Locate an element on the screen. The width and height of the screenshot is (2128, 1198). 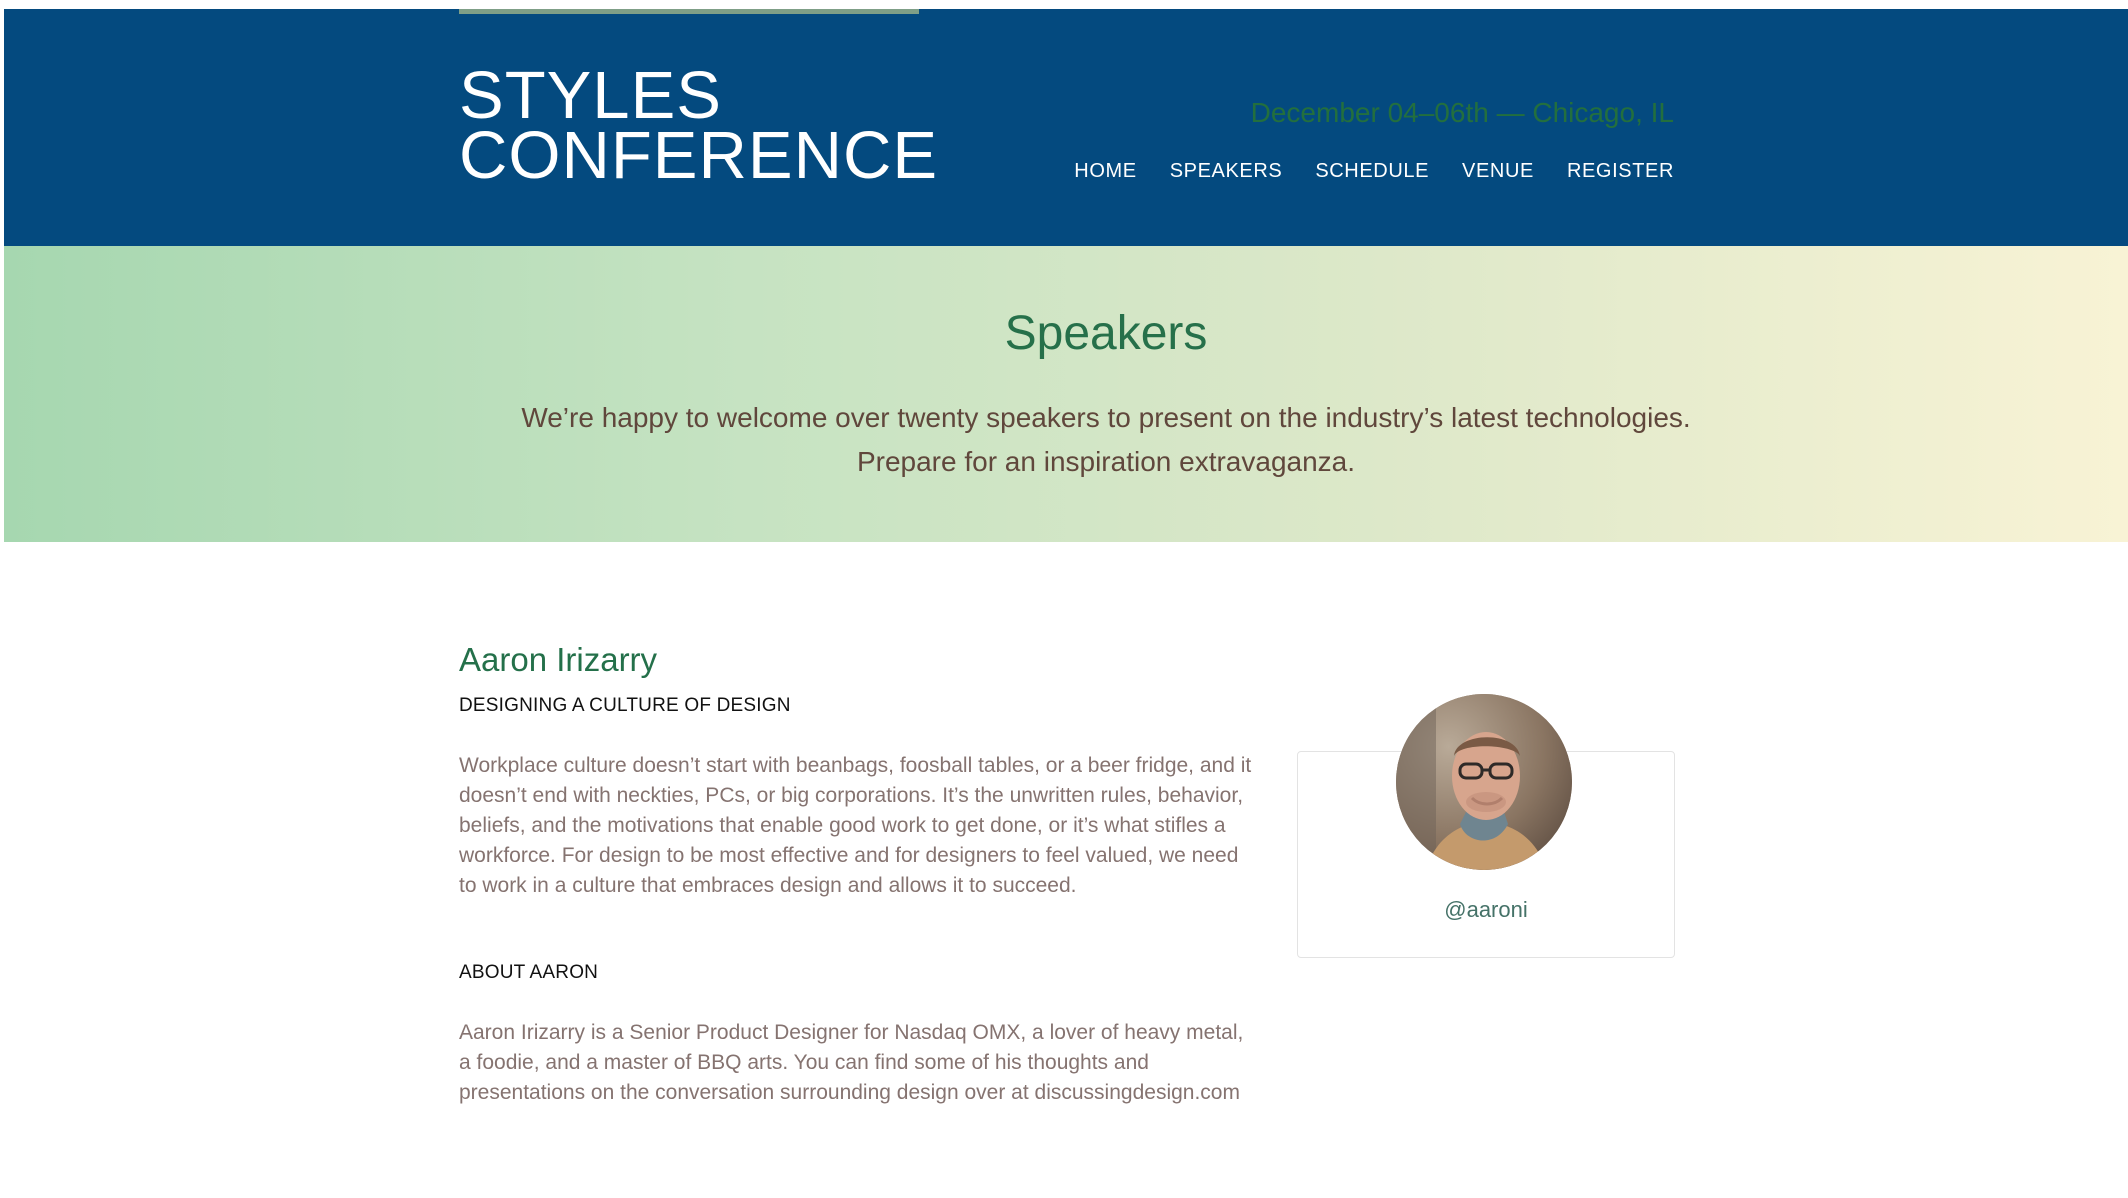
speaker-name: Aaron Irizarry is located at coordinates (558, 659).